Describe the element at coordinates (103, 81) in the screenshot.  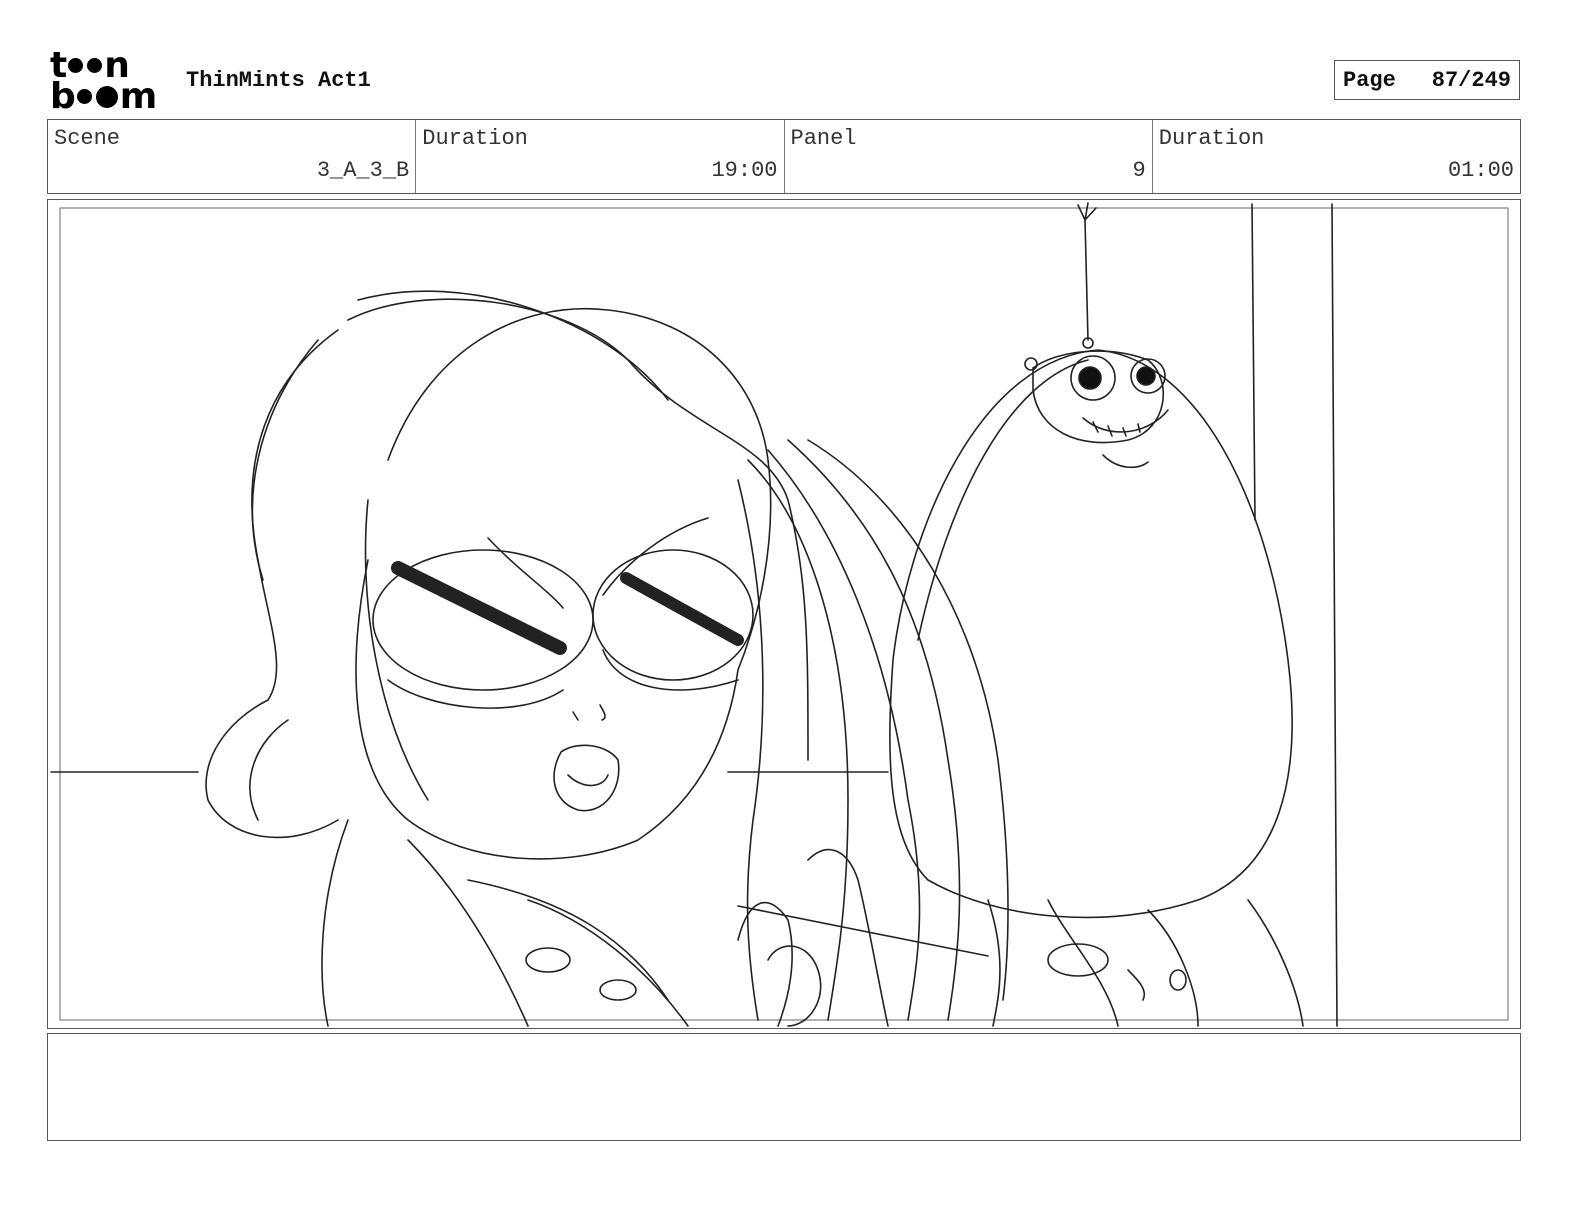
I see `toonboom-logo: t n b m` at that location.